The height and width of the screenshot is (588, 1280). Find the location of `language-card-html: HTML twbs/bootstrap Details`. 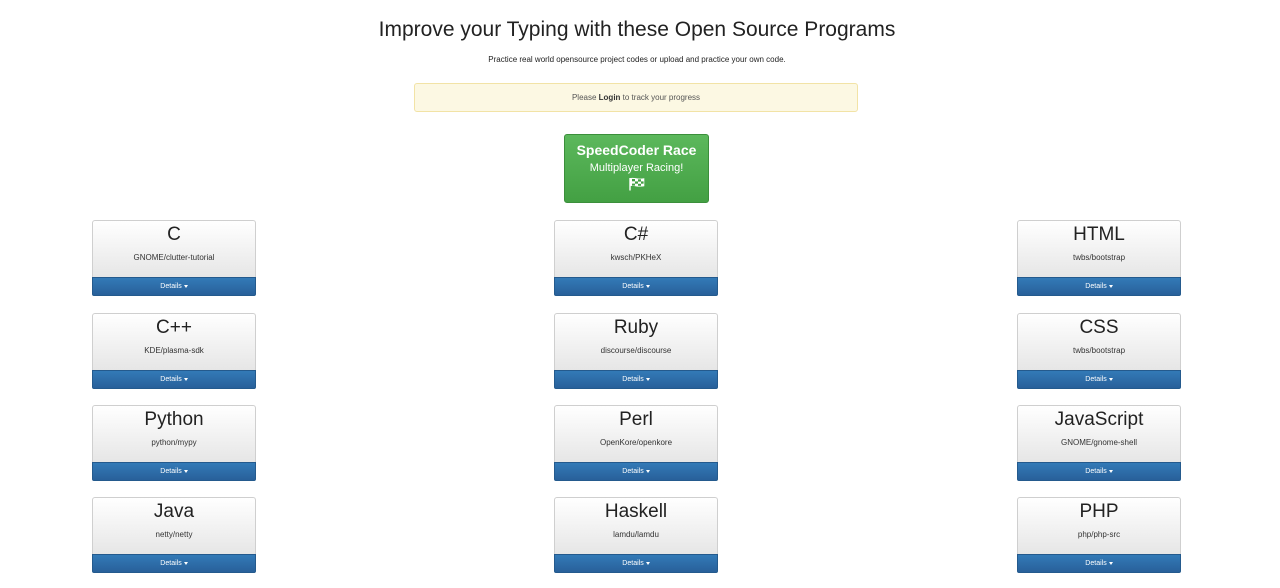

language-card-html: HTML twbs/bootstrap Details is located at coordinates (1099, 258).